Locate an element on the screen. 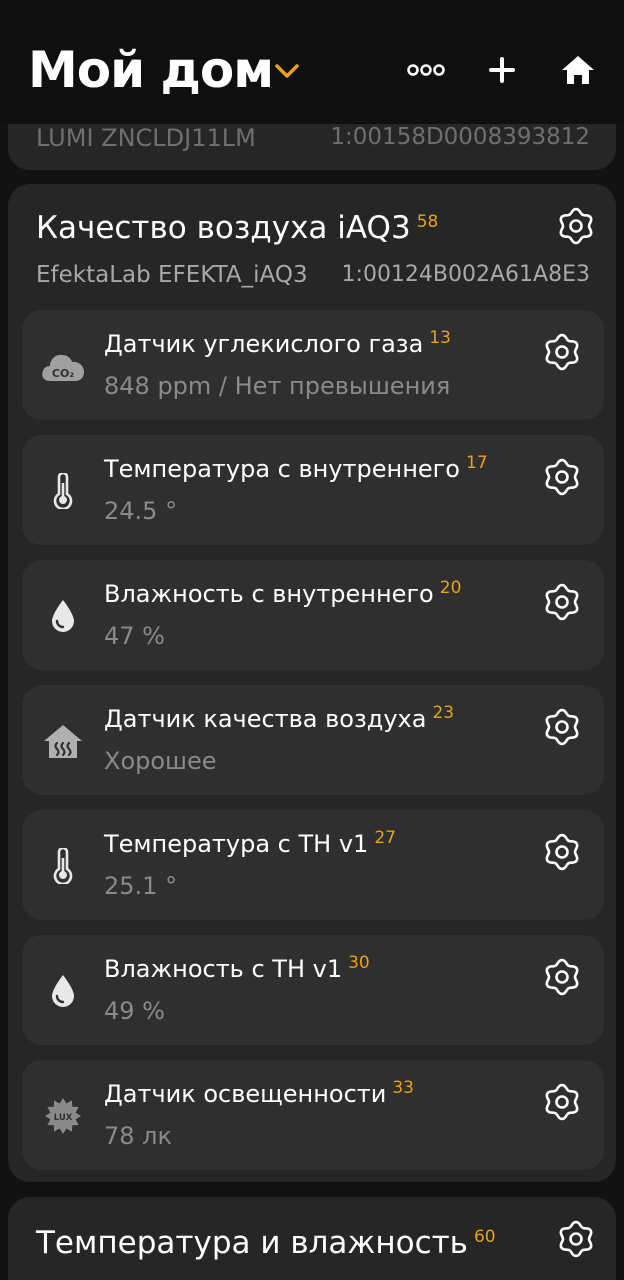 Image resolution: width=624 pixels, height=1280 pixels. sensor-value: Хорошее is located at coordinates (160, 761).